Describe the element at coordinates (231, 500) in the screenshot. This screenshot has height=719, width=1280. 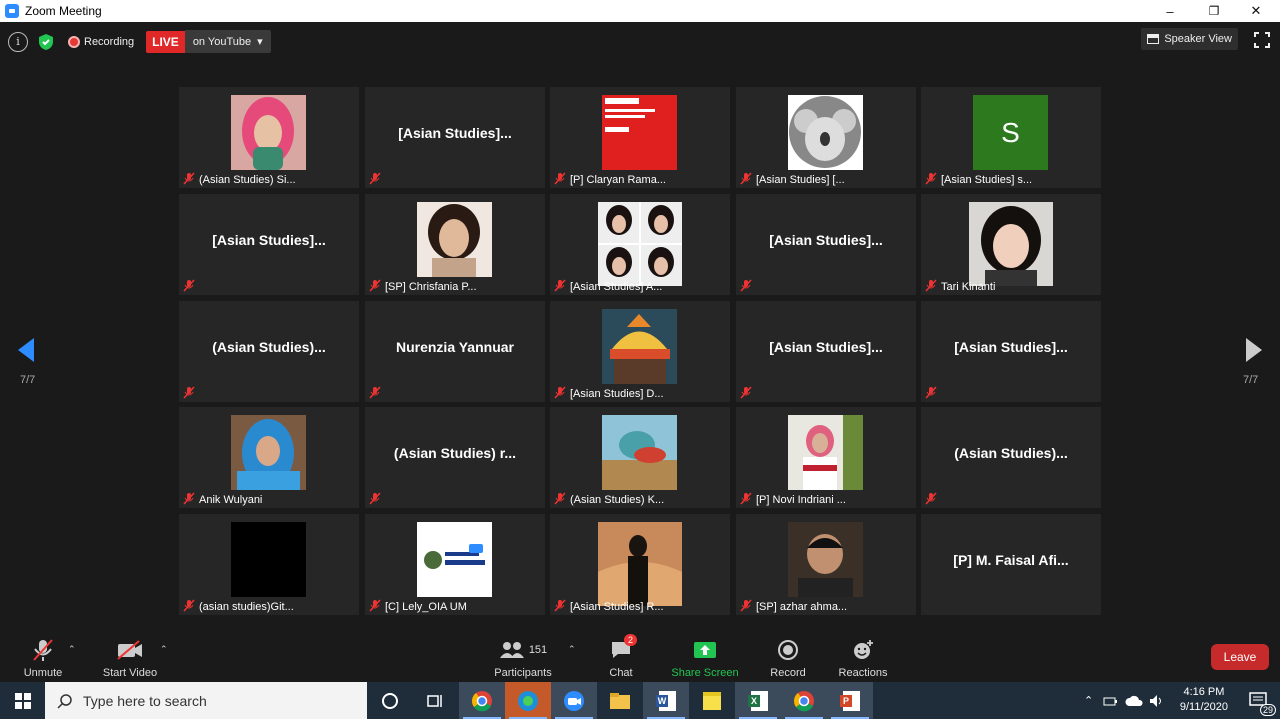
I see `participant-name-label: Anik Wulyani` at that location.